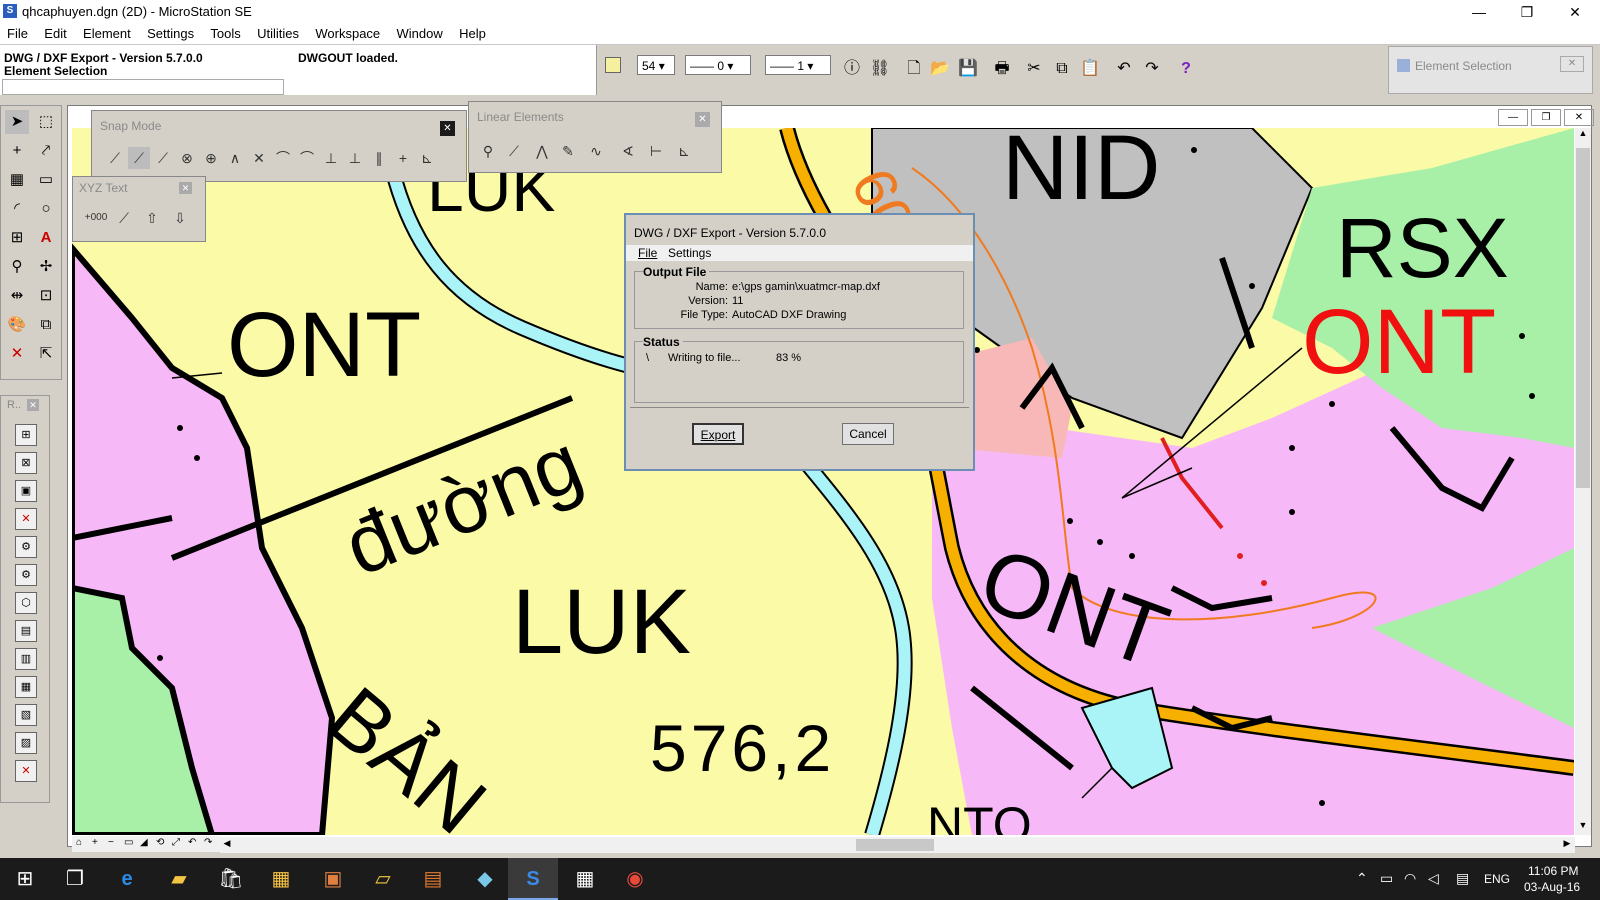 The height and width of the screenshot is (900, 1600). Describe the element at coordinates (1362, 878) in the screenshot. I see `tray-chevron-icon: ⌃` at that location.